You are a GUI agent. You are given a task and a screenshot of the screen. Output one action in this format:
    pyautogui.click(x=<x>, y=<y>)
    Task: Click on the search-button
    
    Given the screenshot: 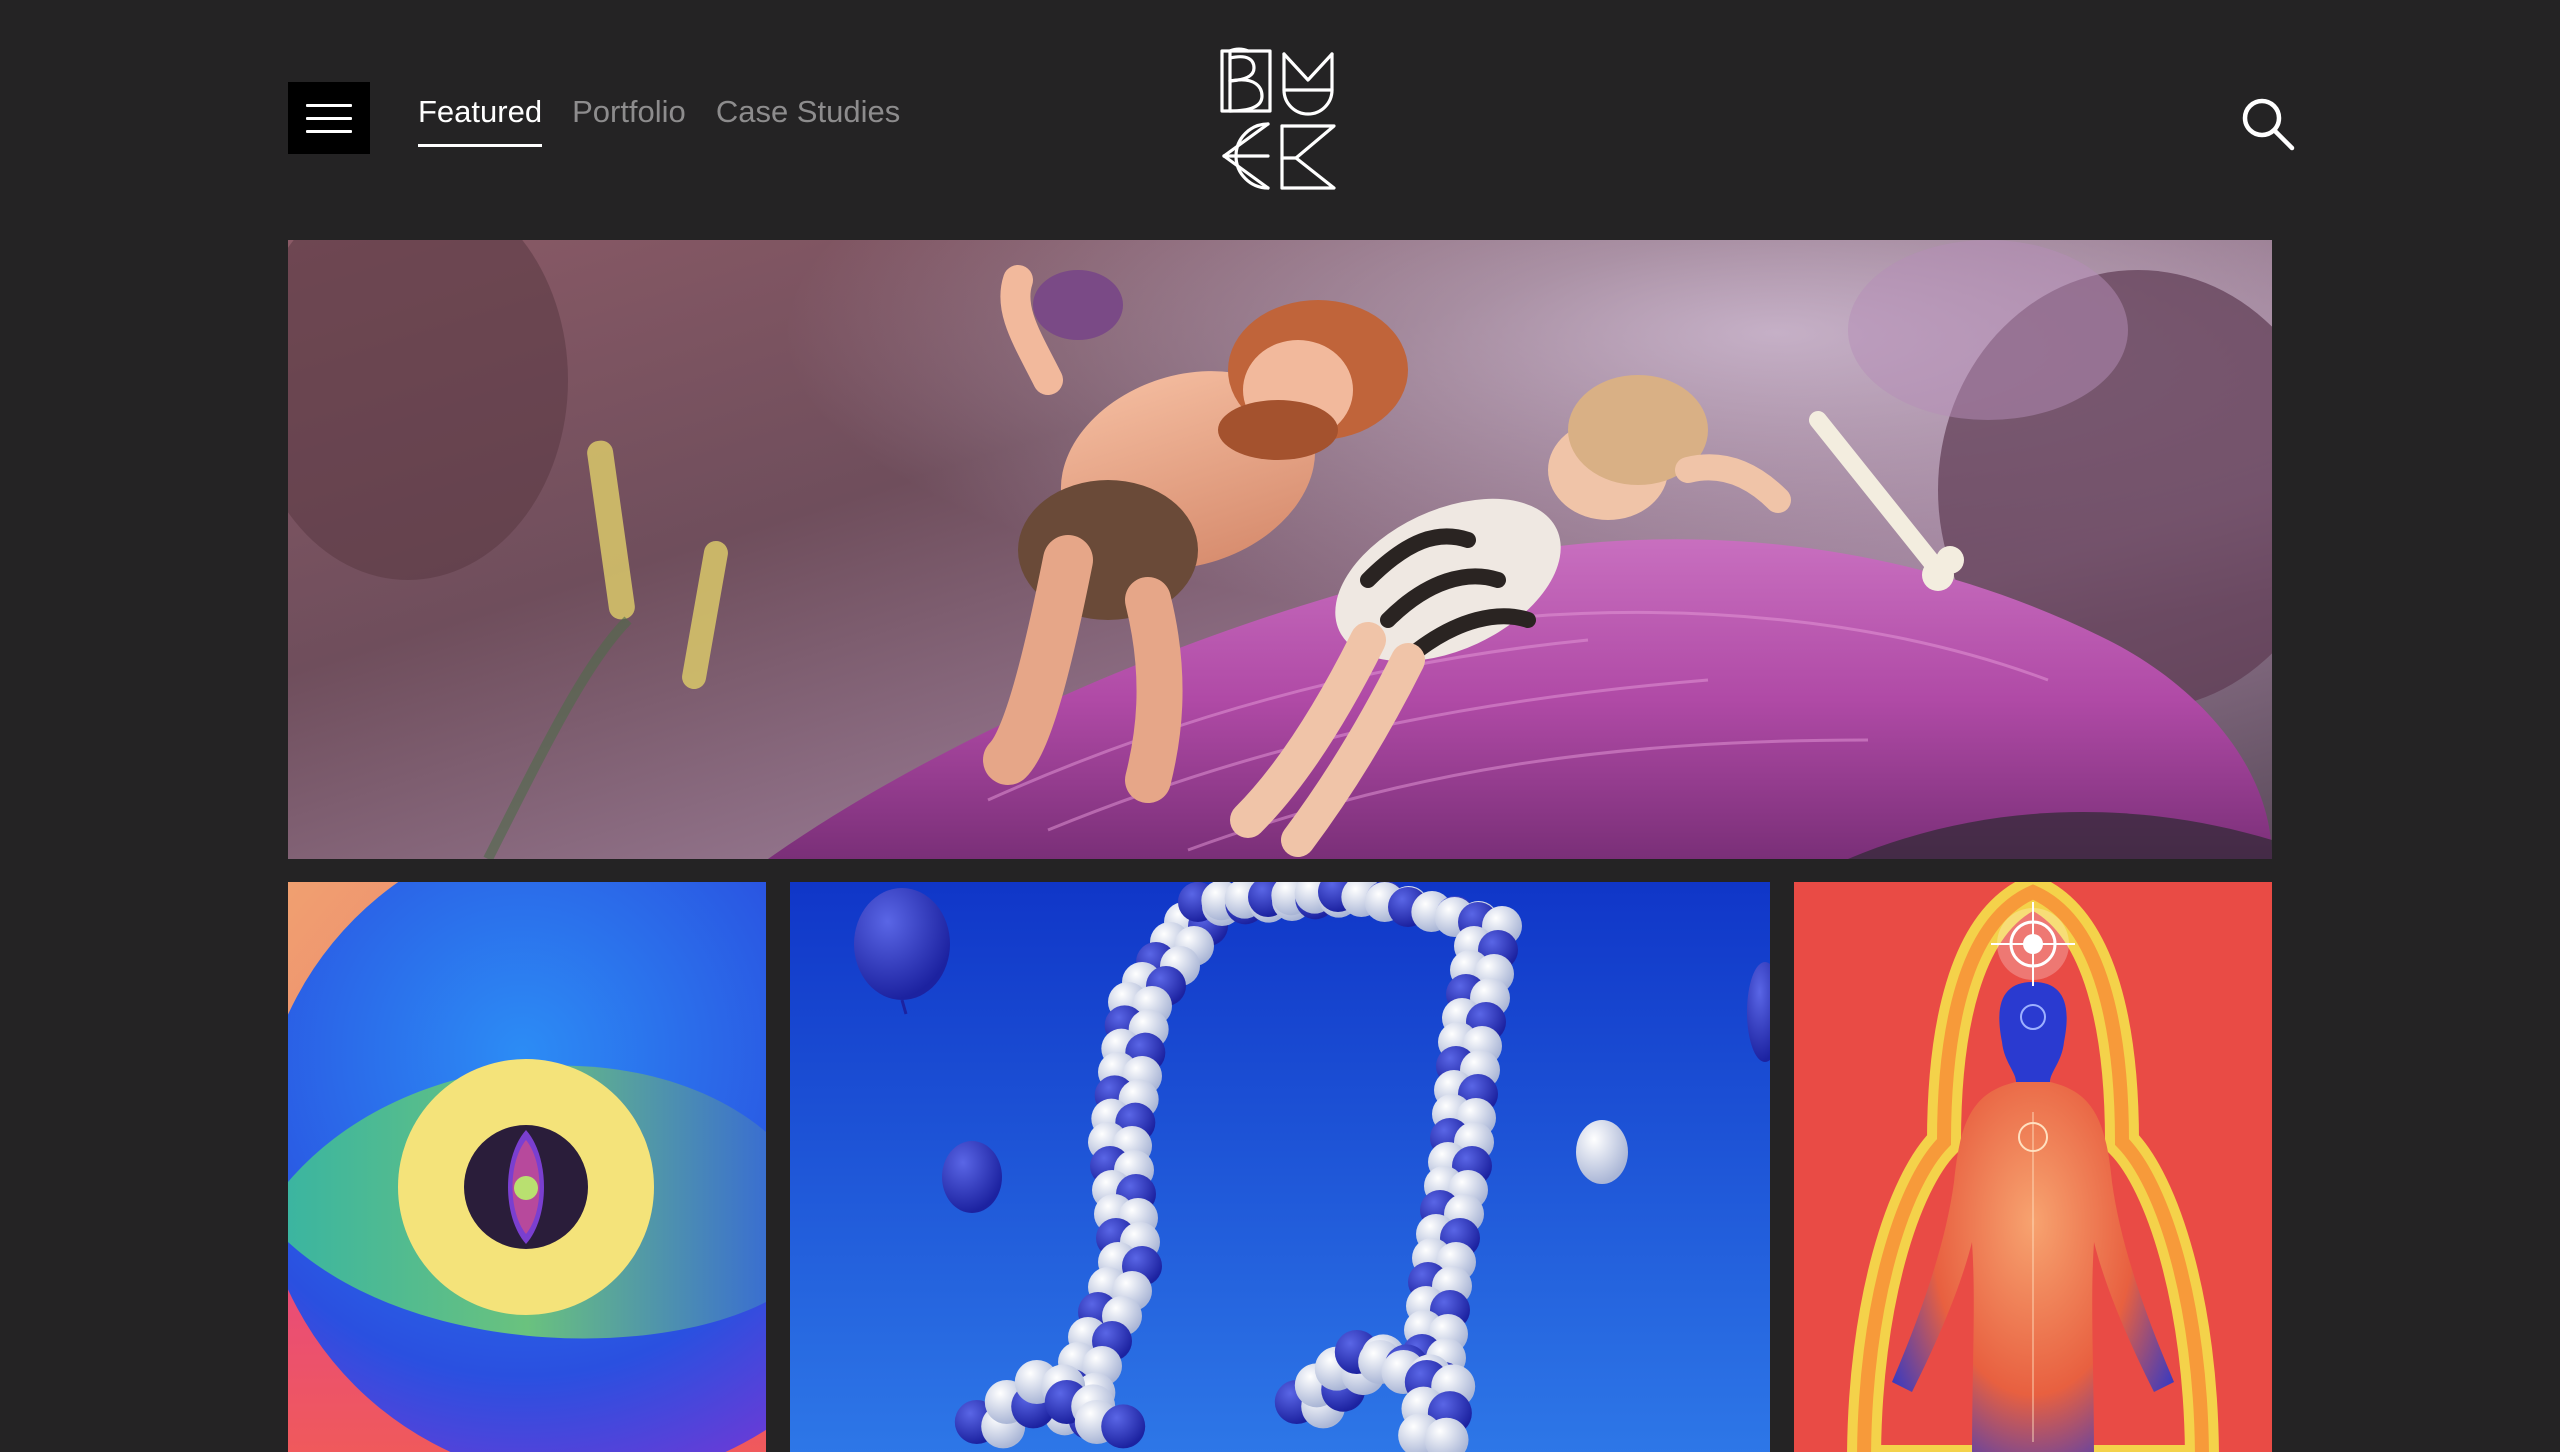 What is the action you would take?
    pyautogui.click(x=2269, y=125)
    